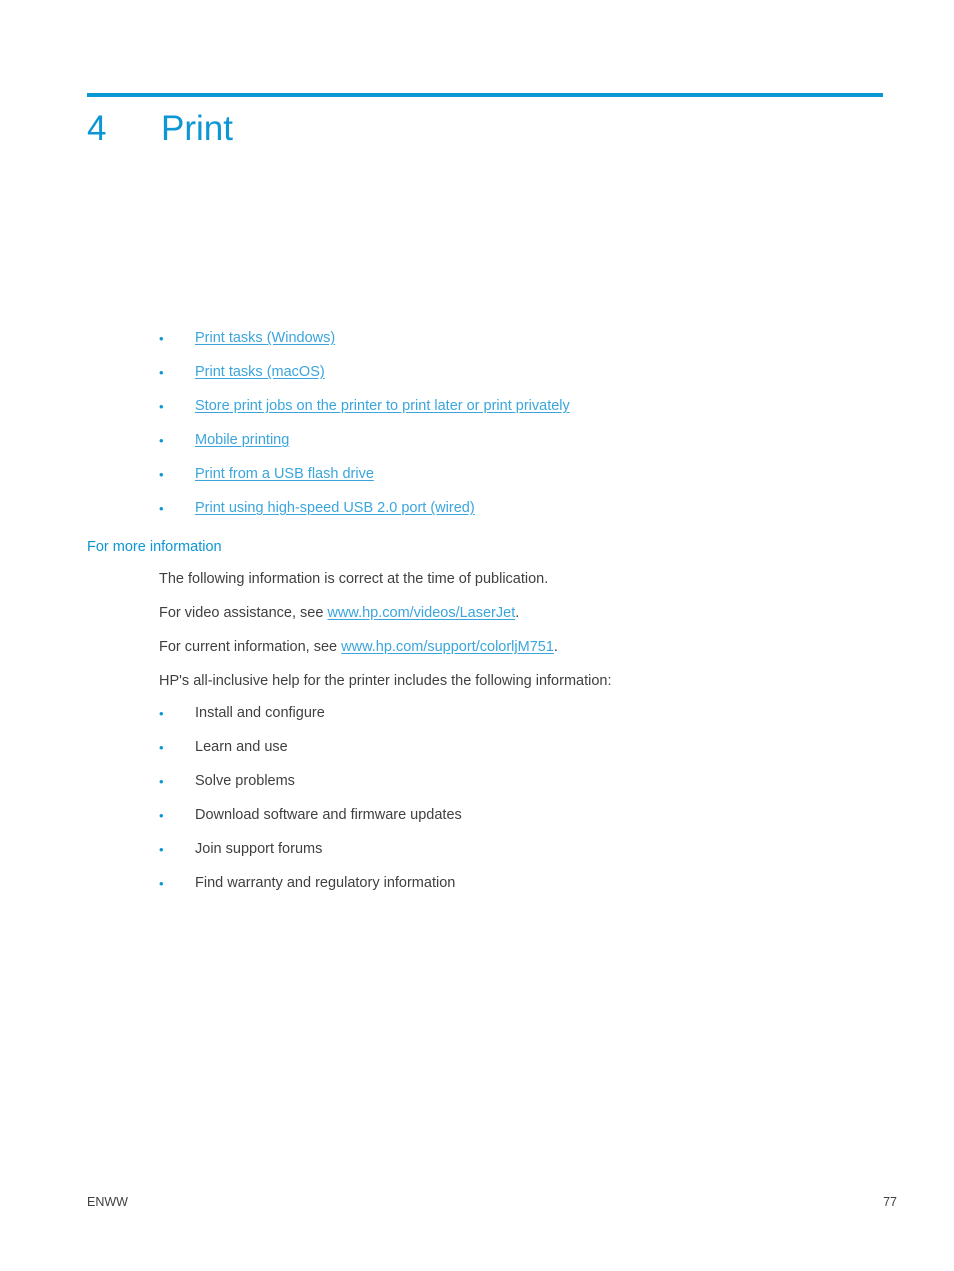  Describe the element at coordinates (265, 338) in the screenshot. I see `toc-link-print-tasks-windows: Print tasks (Windows)` at that location.